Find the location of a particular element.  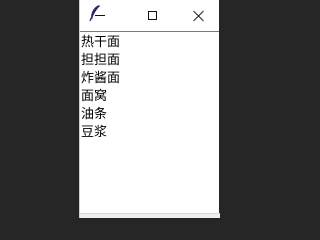

list-item: 炸酱面 is located at coordinates (149, 79).